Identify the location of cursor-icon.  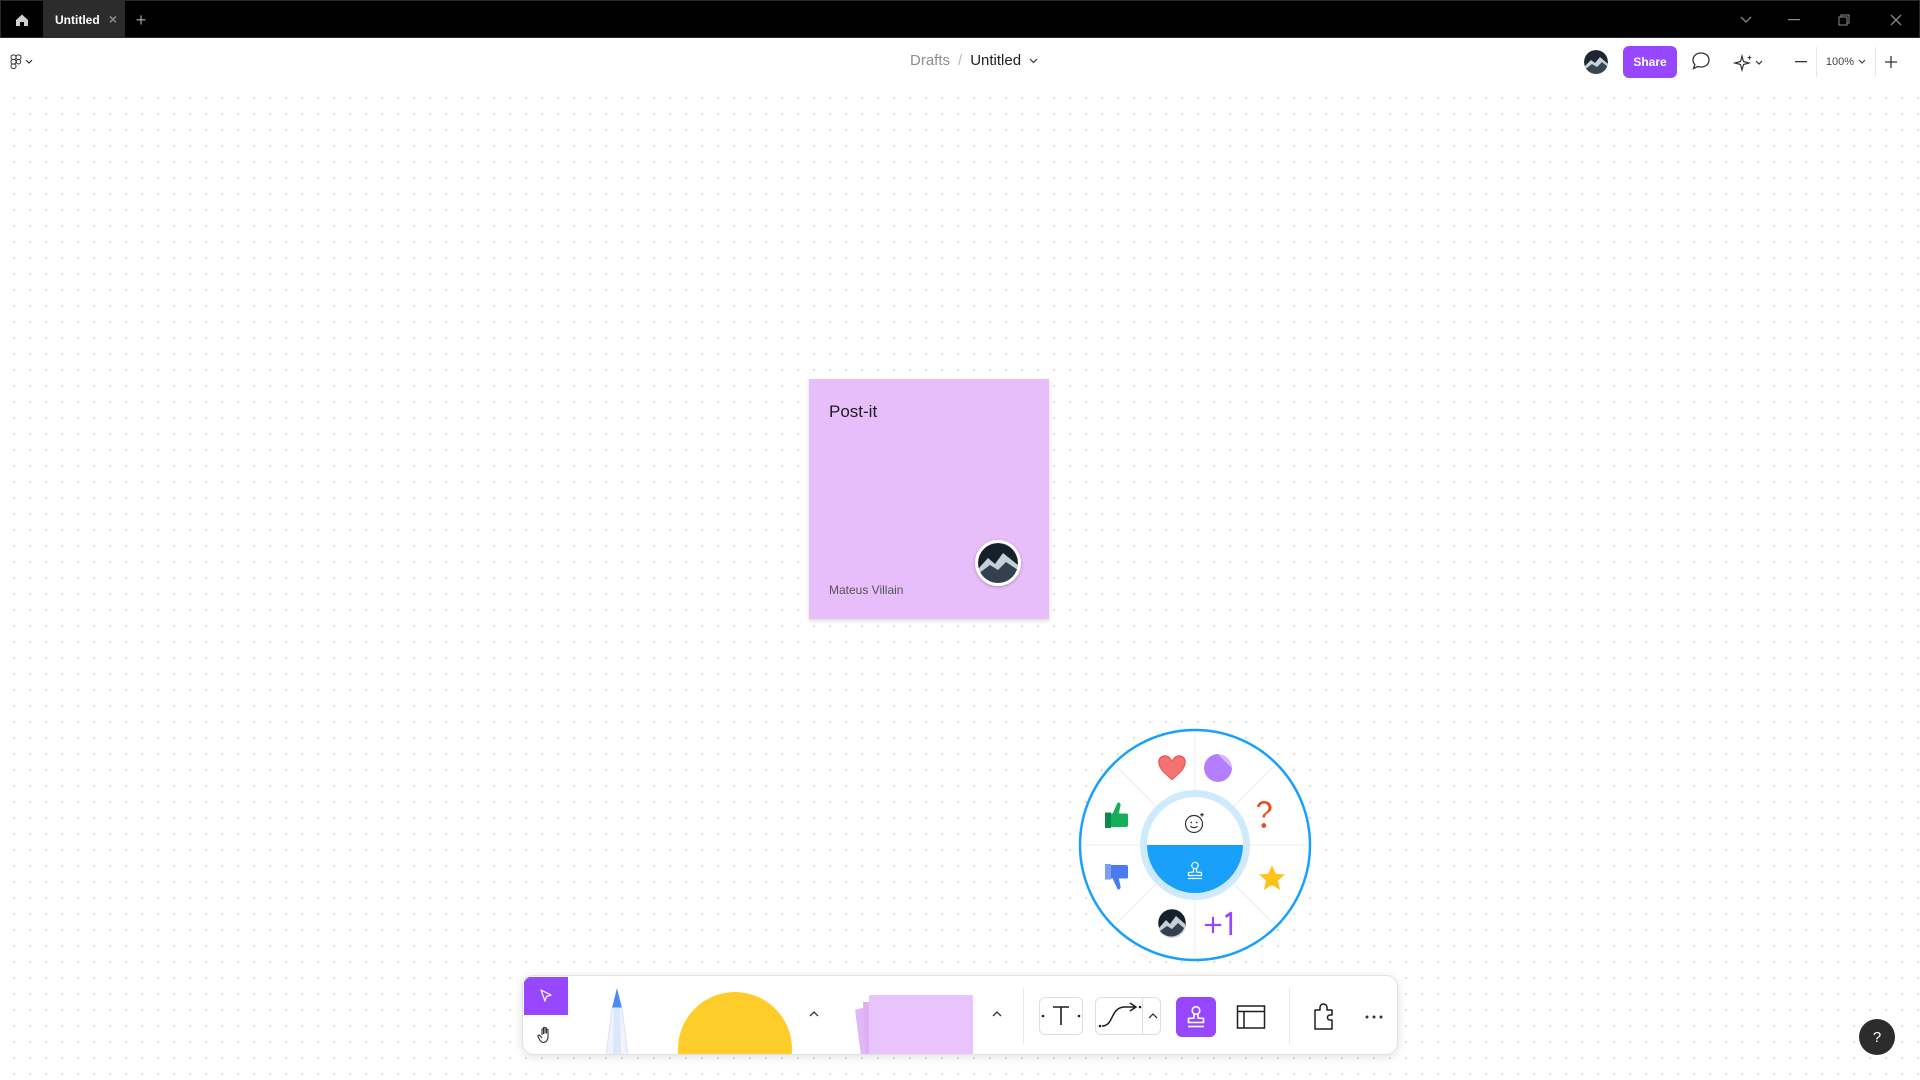
(546, 995).